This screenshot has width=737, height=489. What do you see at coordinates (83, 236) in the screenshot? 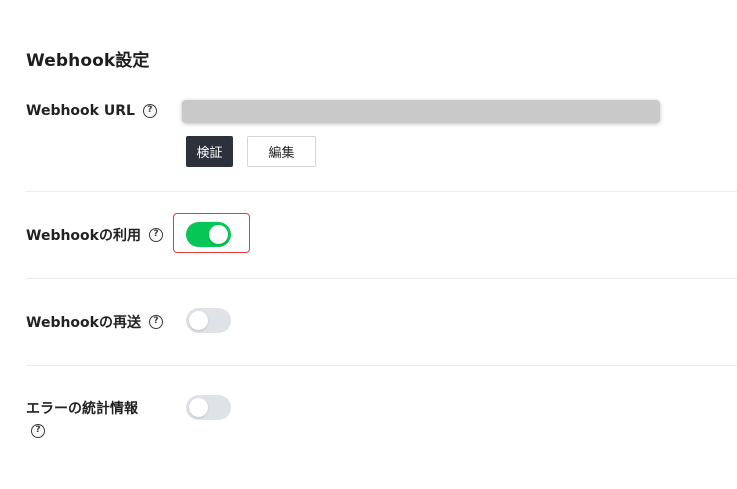
I see `use-webhook-label: Webhookの利用` at bounding box center [83, 236].